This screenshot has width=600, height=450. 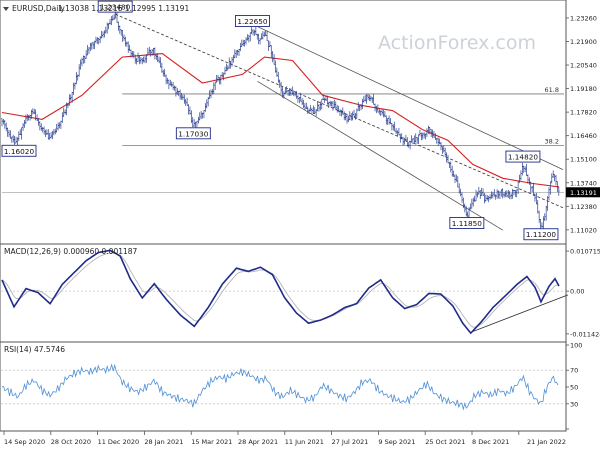 I want to click on price-annotation: 1.22650, so click(x=252, y=21).